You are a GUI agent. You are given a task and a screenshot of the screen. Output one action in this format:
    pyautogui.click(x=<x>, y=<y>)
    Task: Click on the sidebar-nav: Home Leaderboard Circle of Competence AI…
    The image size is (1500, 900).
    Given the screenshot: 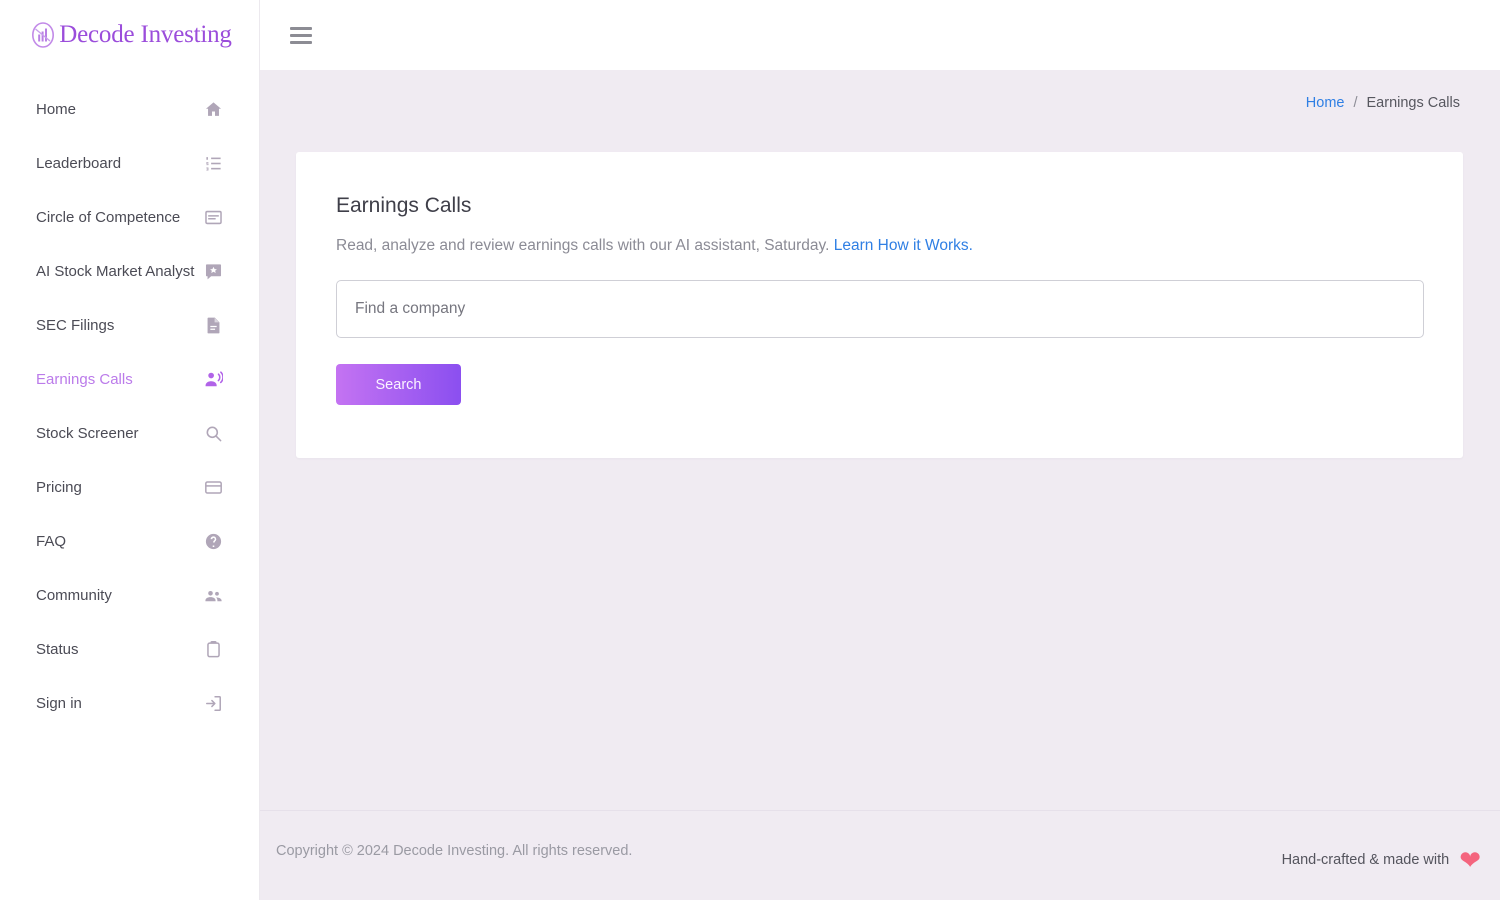 What is the action you would take?
    pyautogui.click(x=129, y=400)
    